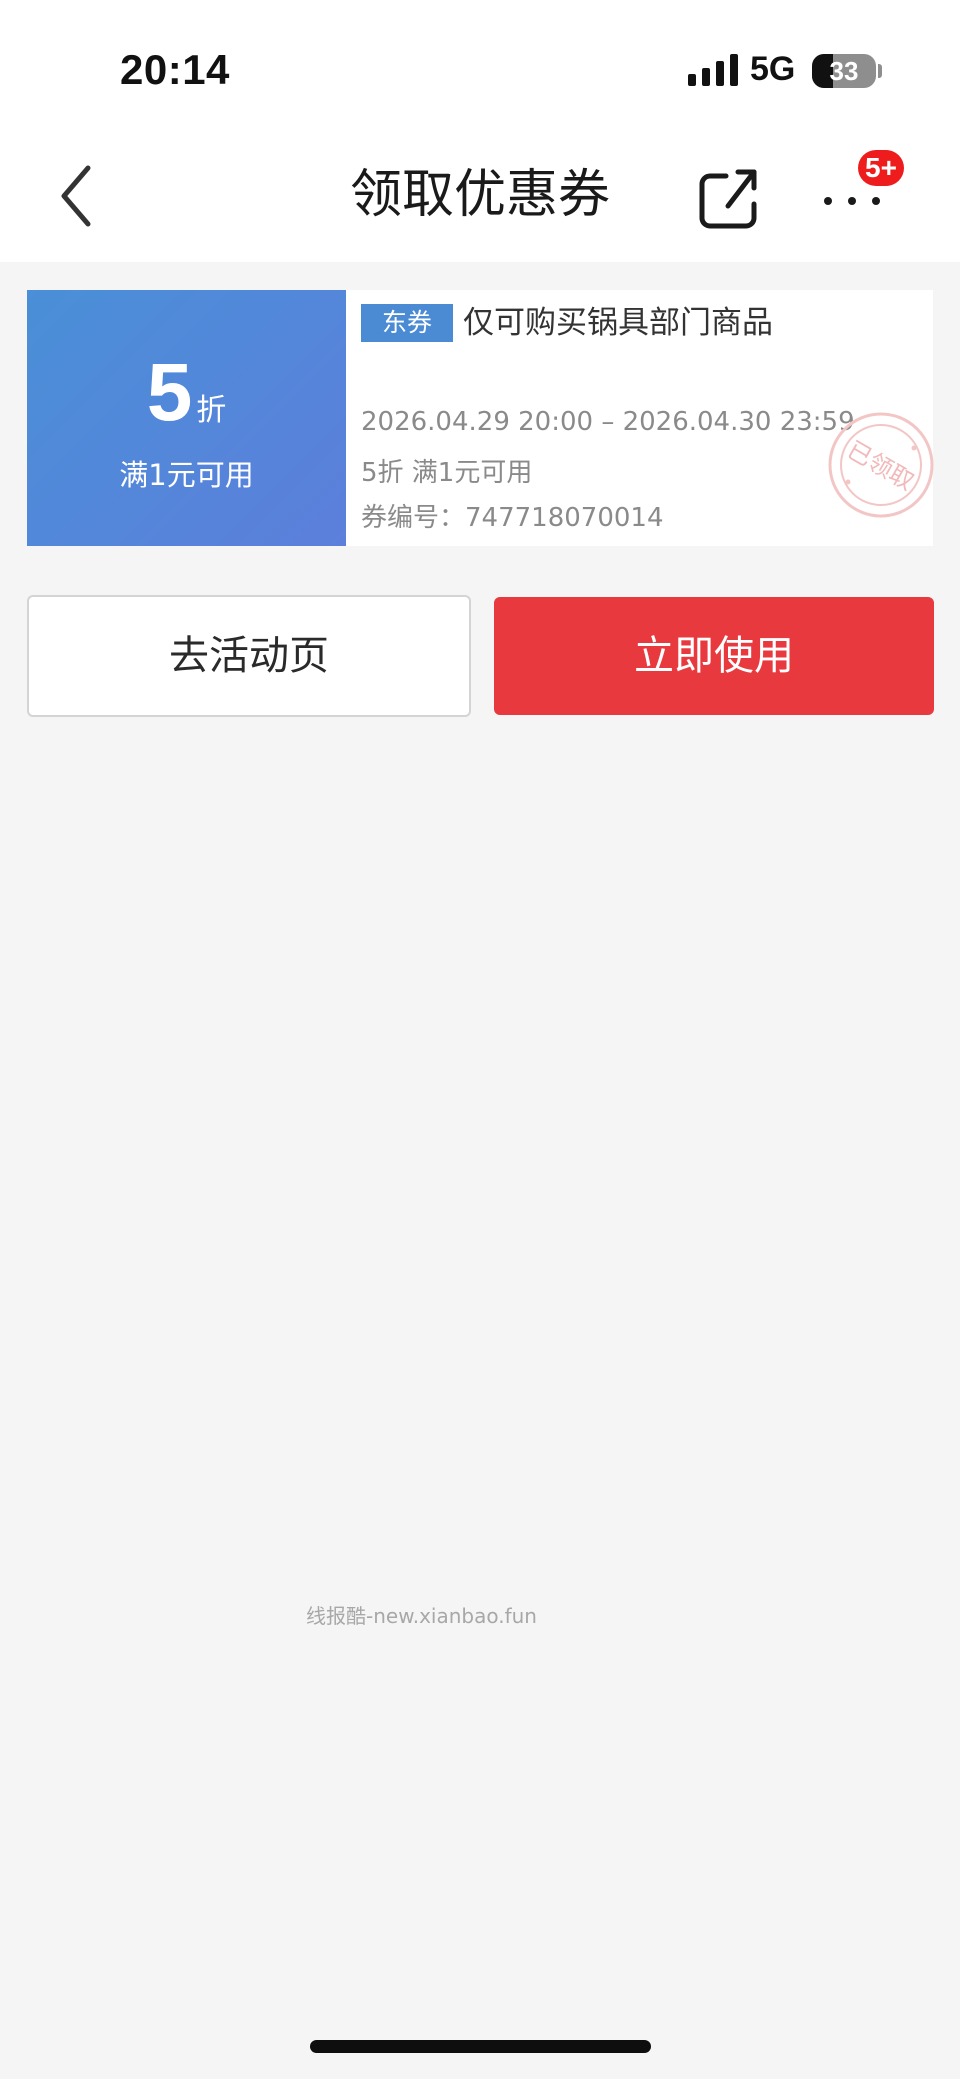  Describe the element at coordinates (608, 422) in the screenshot. I see `coupon-validity: 2026.04.29 20:00 – 2026.04.30 23:59` at that location.